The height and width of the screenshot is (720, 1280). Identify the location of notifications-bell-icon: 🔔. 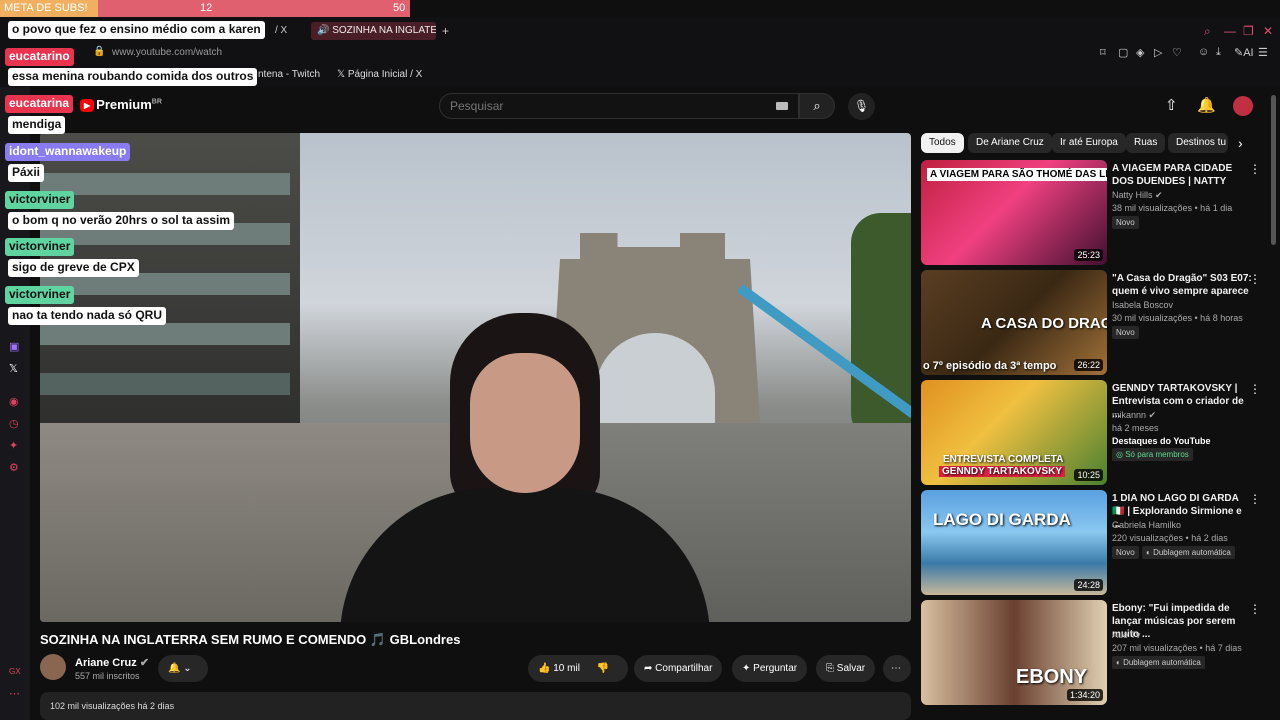
(1206, 105).